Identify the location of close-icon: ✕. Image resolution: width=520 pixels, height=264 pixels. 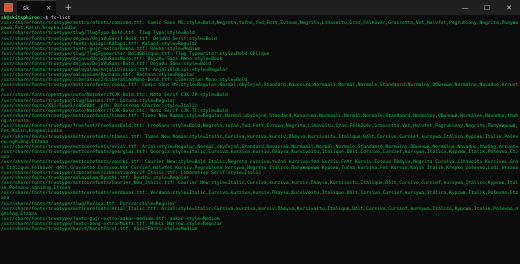
(509, 7).